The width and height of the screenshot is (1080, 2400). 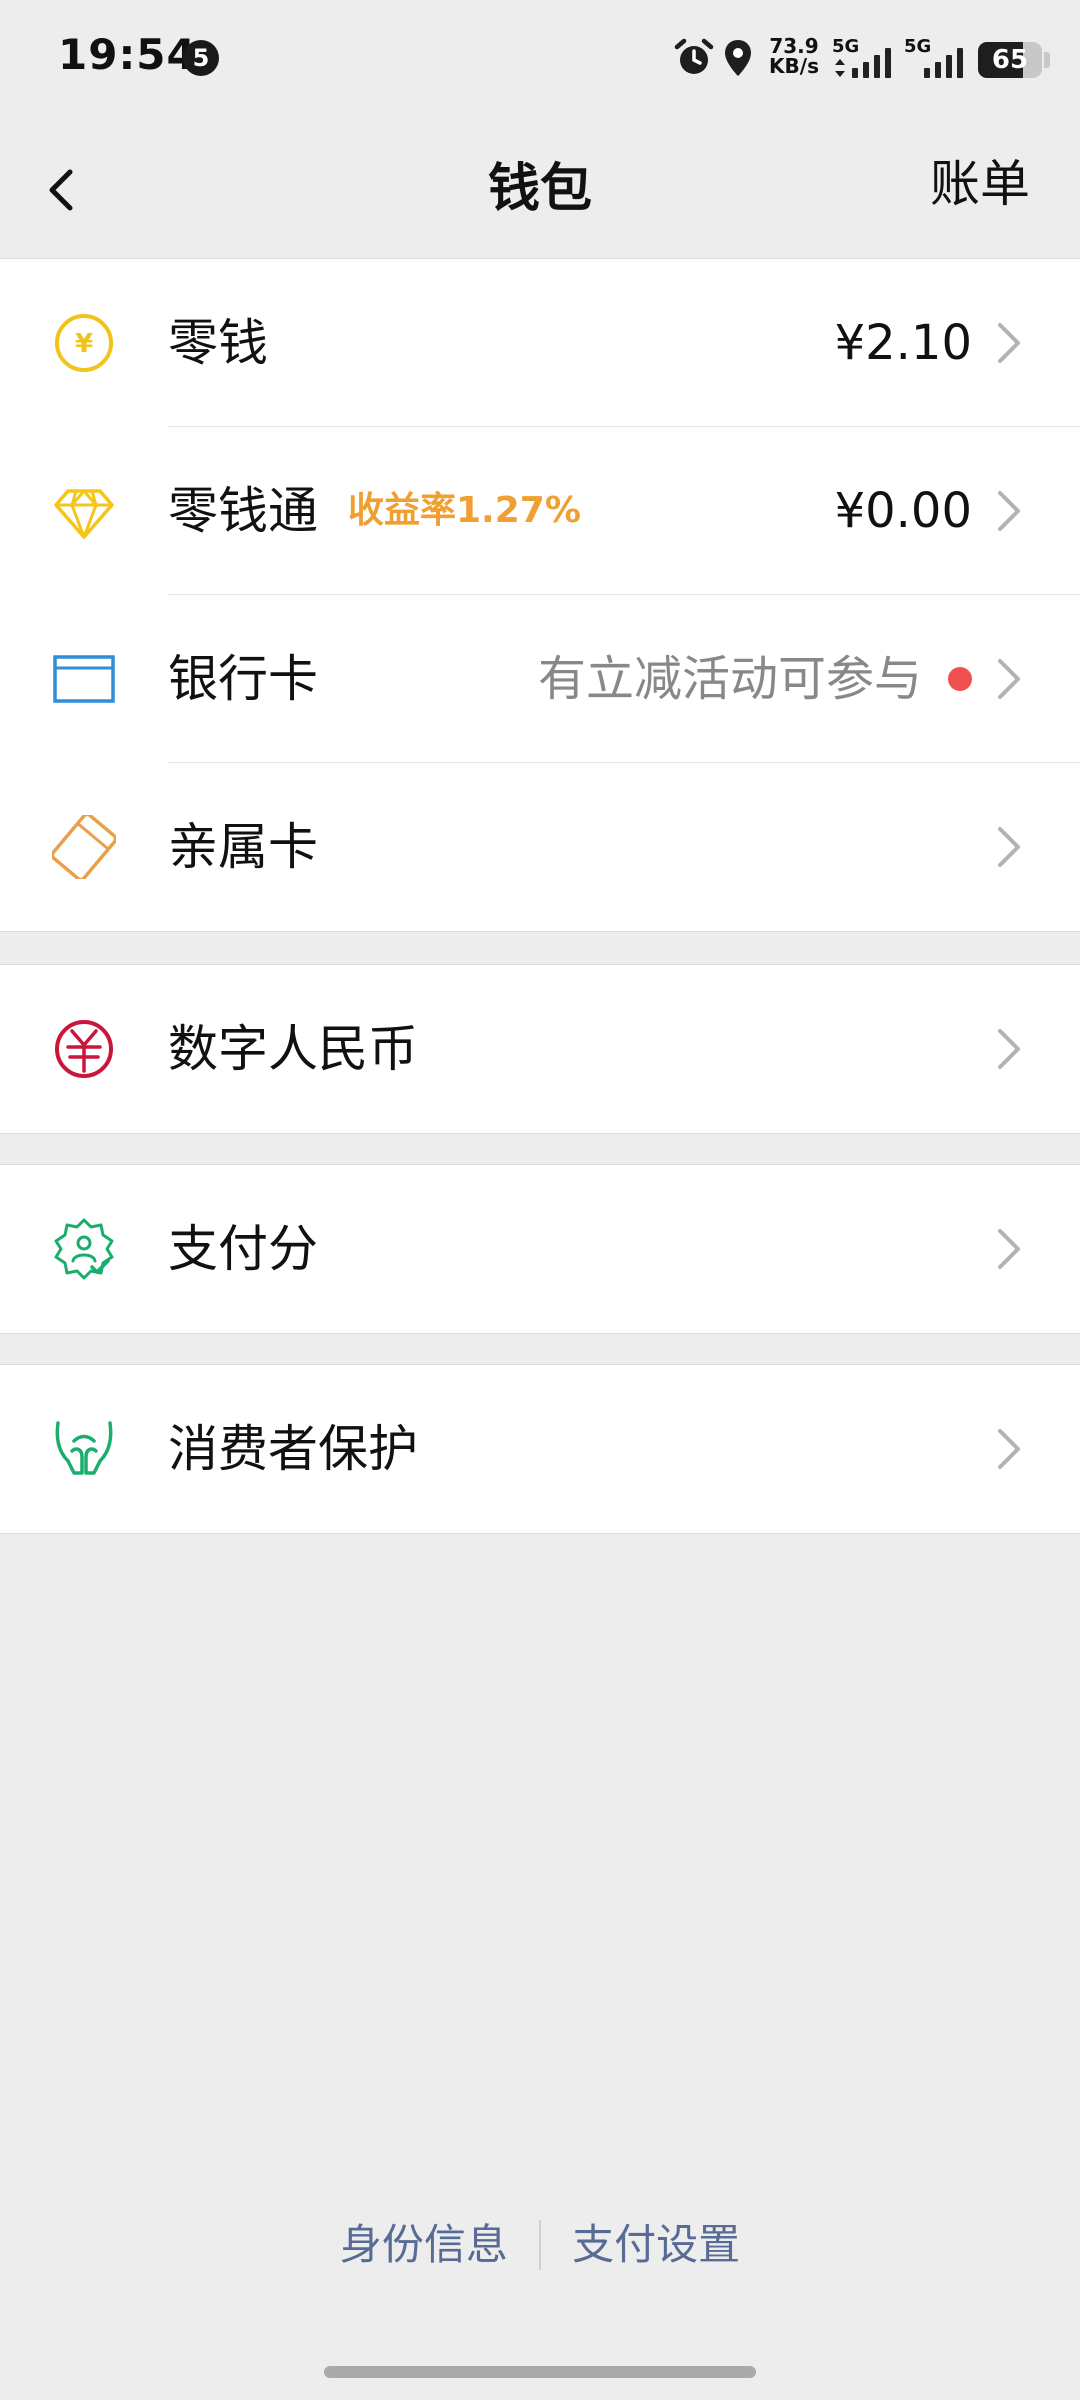 What do you see at coordinates (1047, 60) in the screenshot?
I see `battery-tip` at bounding box center [1047, 60].